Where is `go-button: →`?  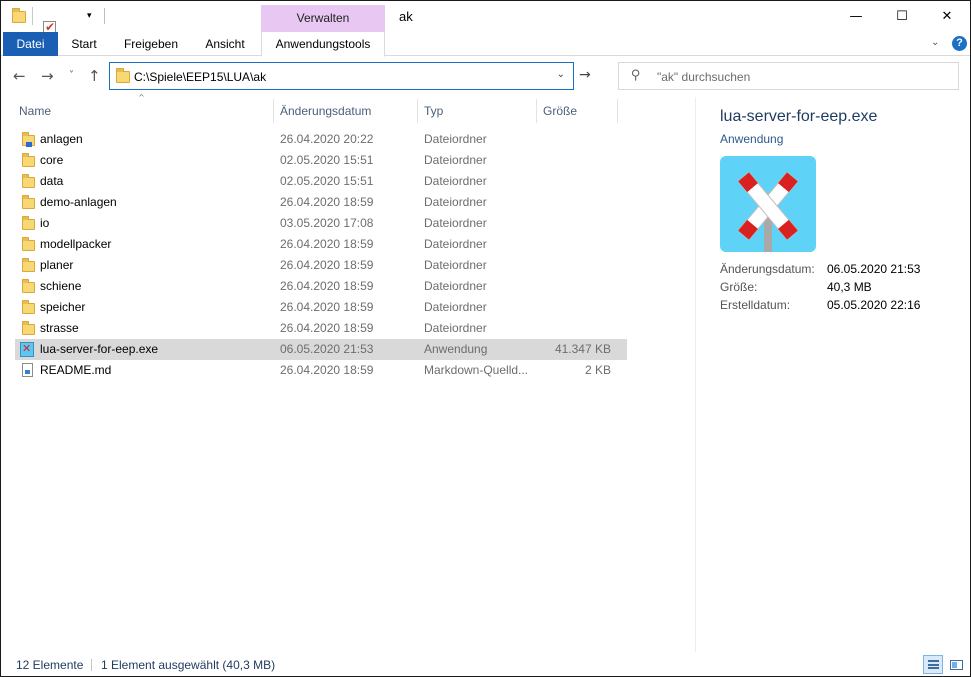 go-button: → is located at coordinates (585, 75).